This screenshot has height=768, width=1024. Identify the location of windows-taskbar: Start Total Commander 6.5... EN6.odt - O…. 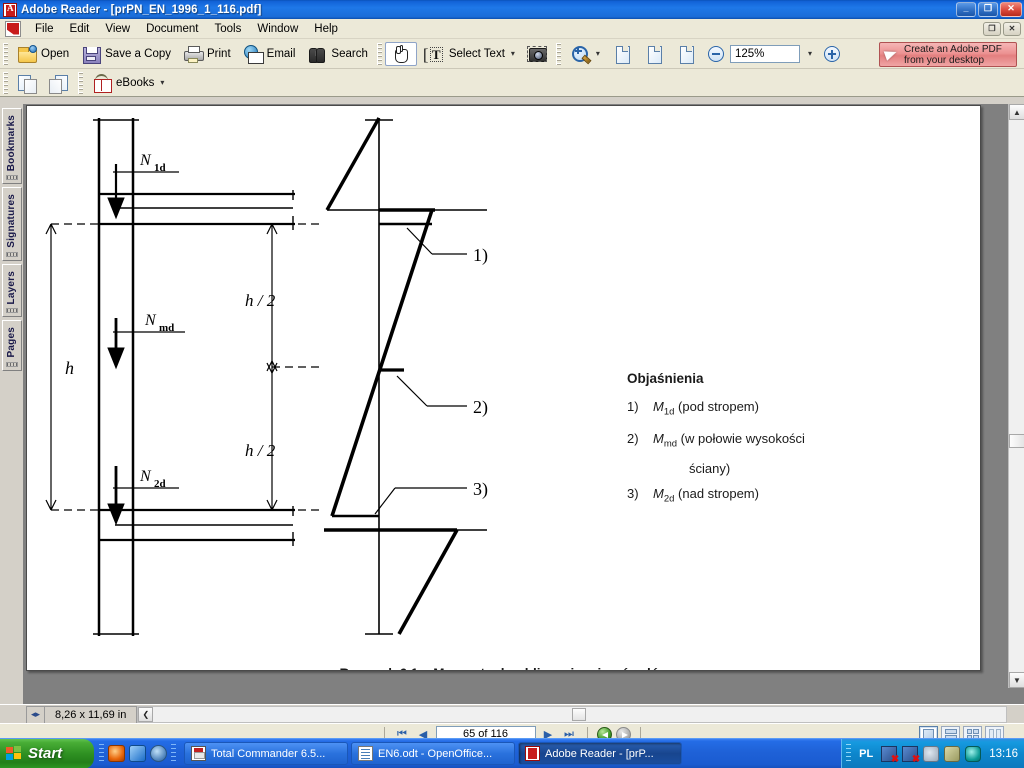
(512, 753).